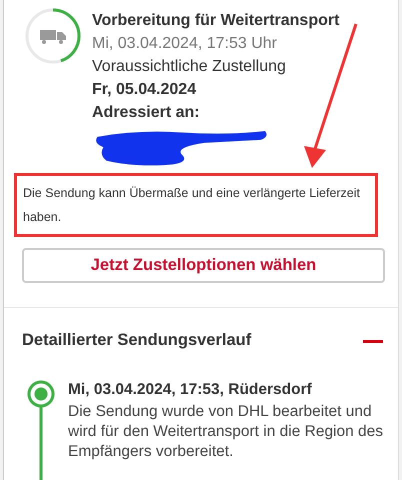 The width and height of the screenshot is (402, 480). What do you see at coordinates (185, 44) in the screenshot?
I see `status-time: Mi, 03.04.2024, 17:53 Uhr` at bounding box center [185, 44].